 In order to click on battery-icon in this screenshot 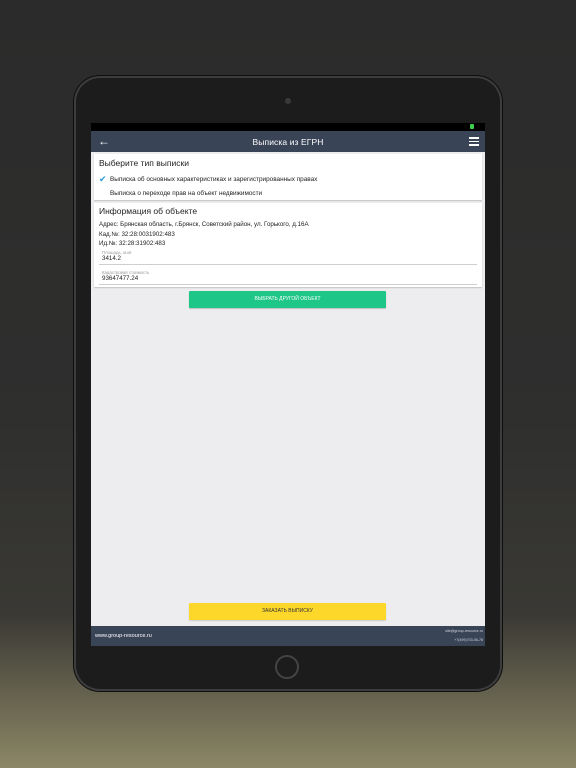, I will do `click(472, 126)`.